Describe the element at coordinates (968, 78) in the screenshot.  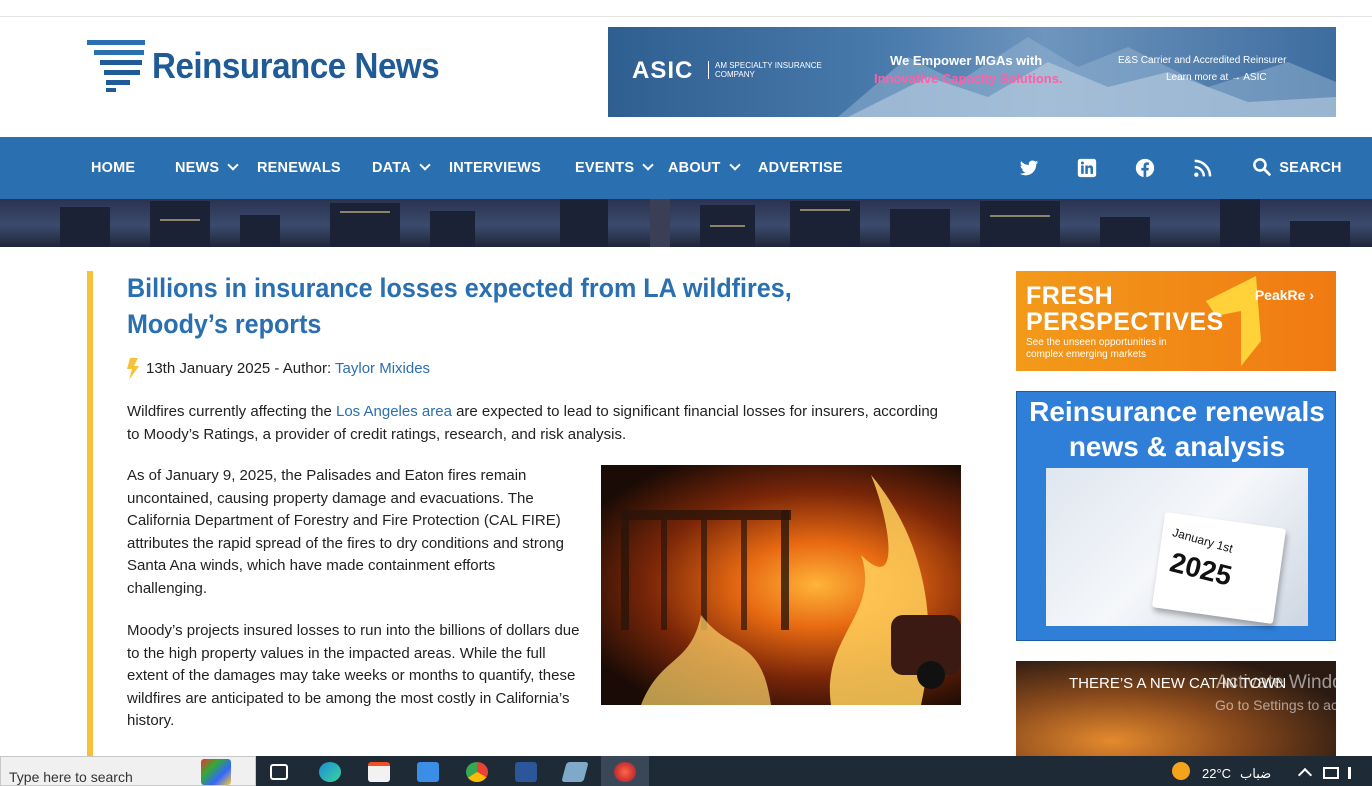
I see `ad-headline-accent: Innovative Capacity Solutions.` at that location.